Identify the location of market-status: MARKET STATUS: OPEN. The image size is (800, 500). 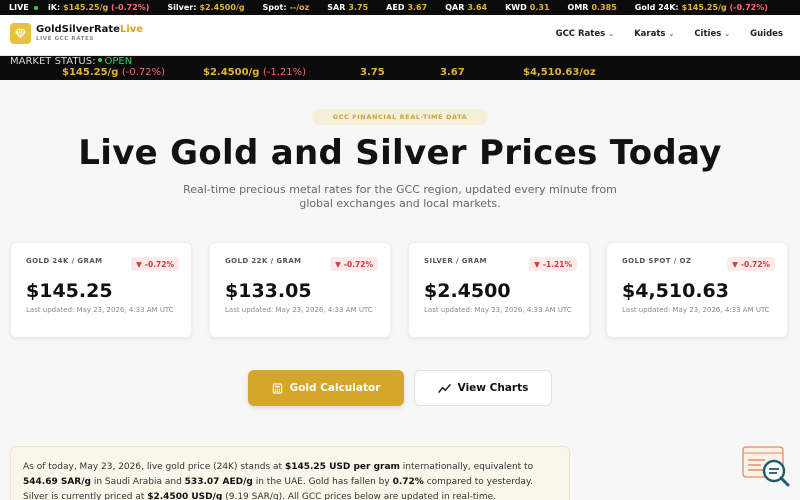
(71, 61).